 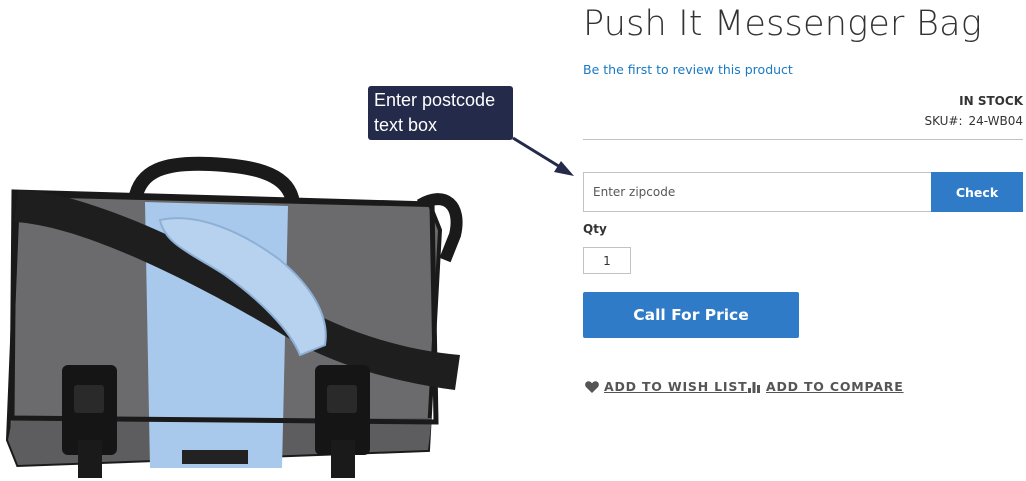 I want to click on zipcode-input, so click(x=757, y=192).